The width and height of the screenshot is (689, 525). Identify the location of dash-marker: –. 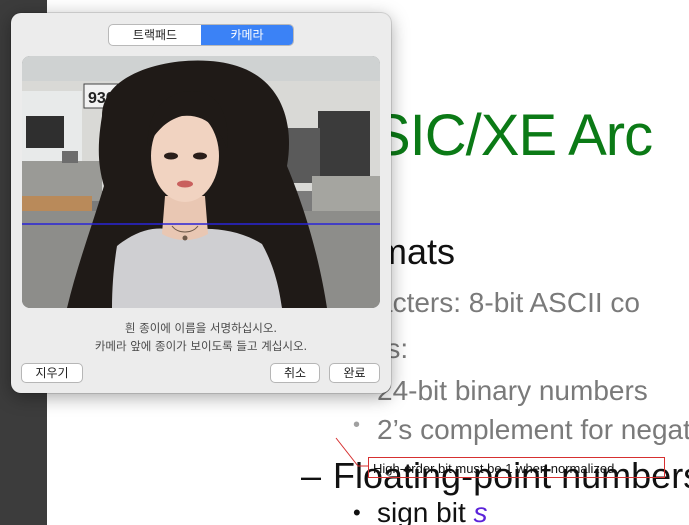
(311, 475).